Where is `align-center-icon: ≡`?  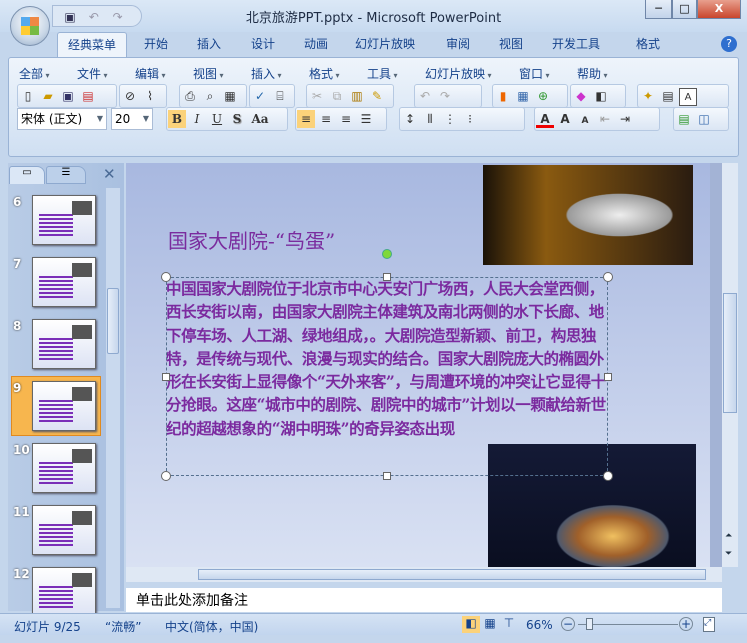
align-center-icon: ≡ is located at coordinates (326, 119).